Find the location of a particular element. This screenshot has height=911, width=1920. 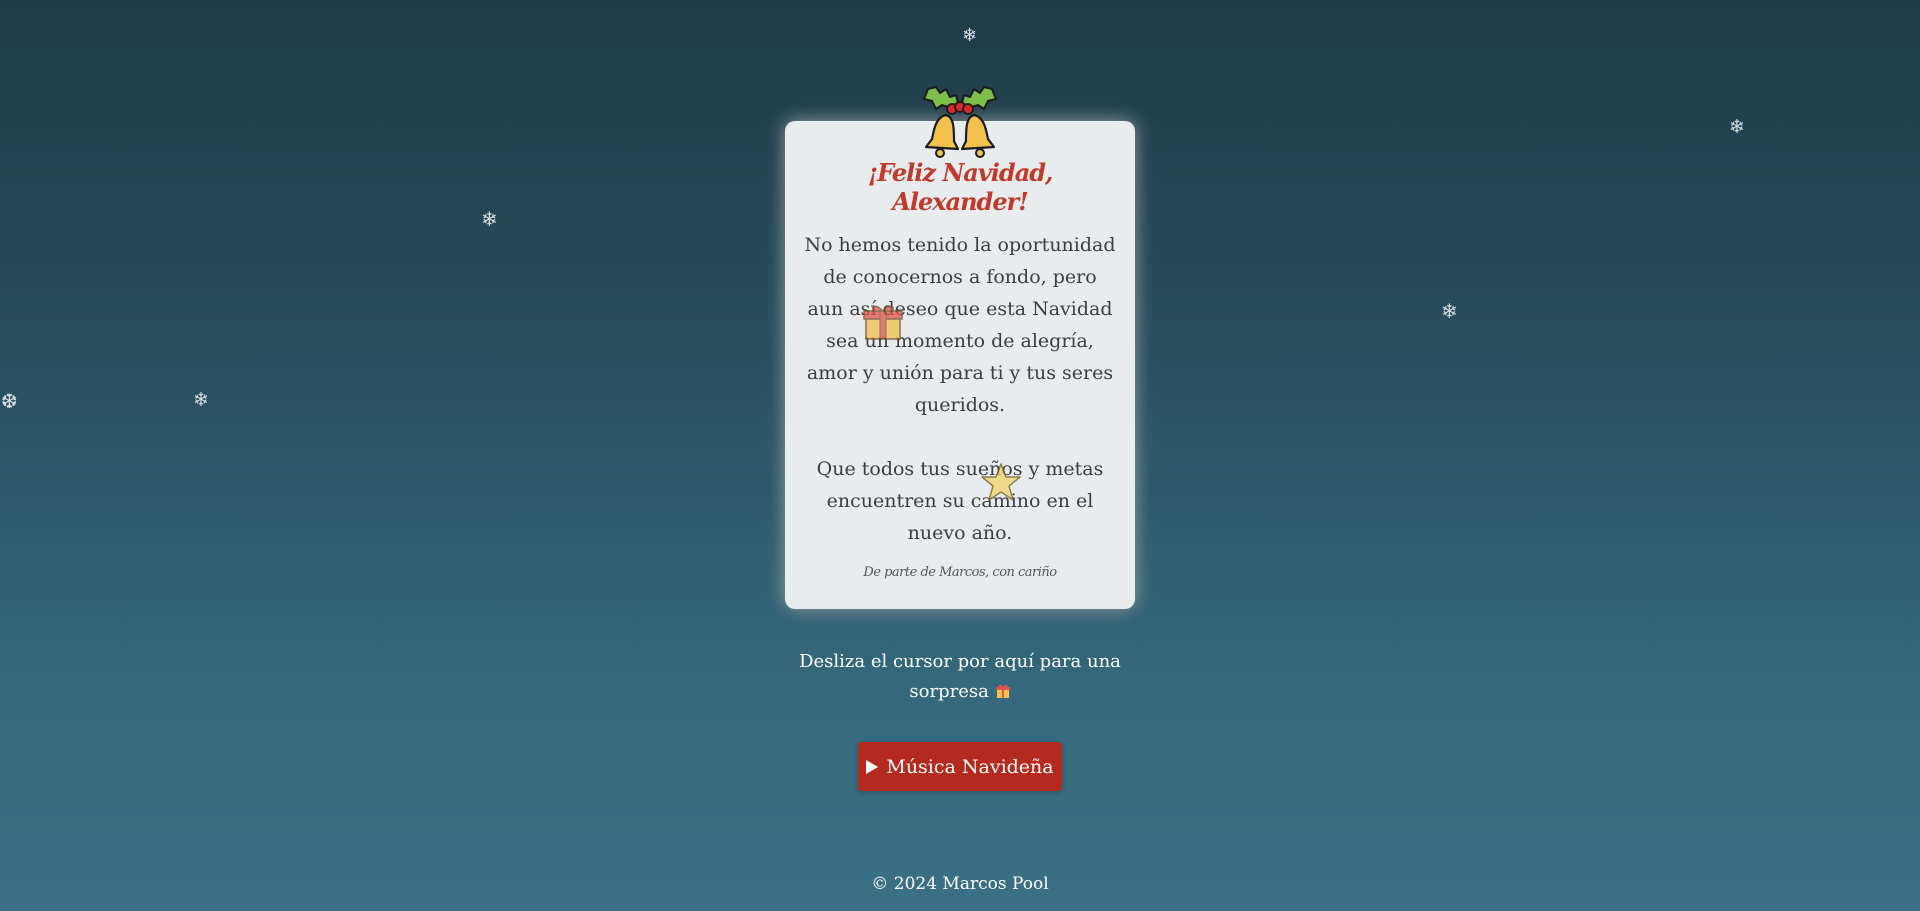

snowflake-icon: ❆ is located at coordinates (9, 401).